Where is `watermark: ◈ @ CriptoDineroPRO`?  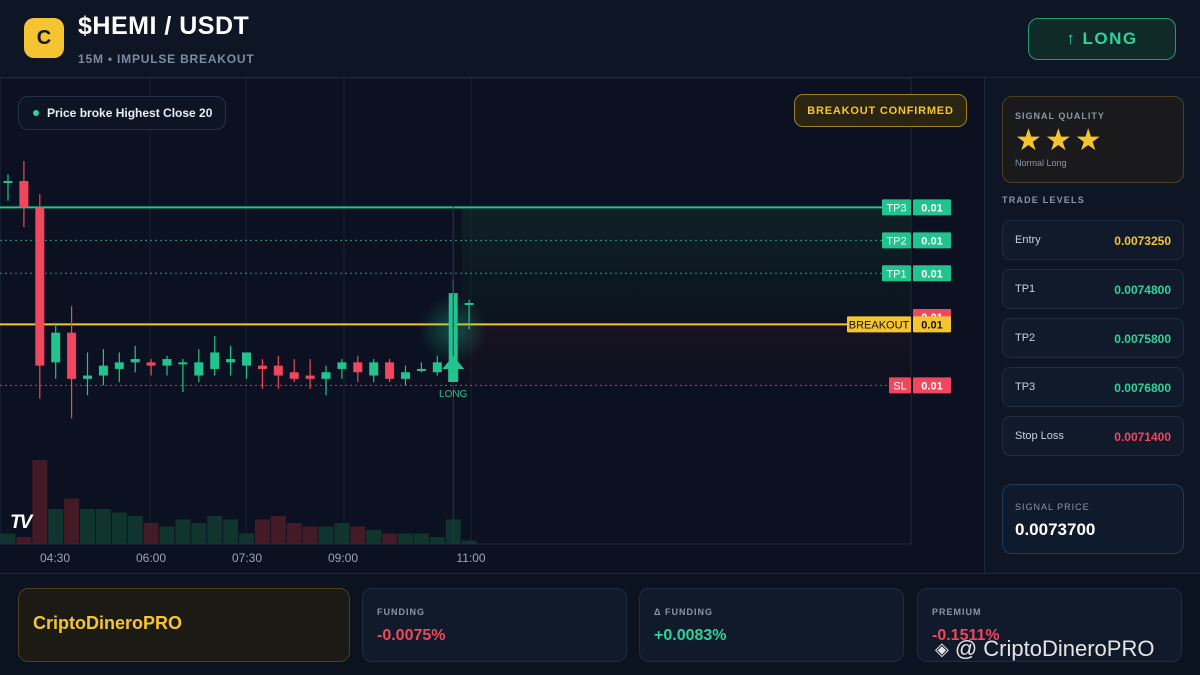
watermark: ◈ @ CriptoDineroPRO is located at coordinates (1044, 649).